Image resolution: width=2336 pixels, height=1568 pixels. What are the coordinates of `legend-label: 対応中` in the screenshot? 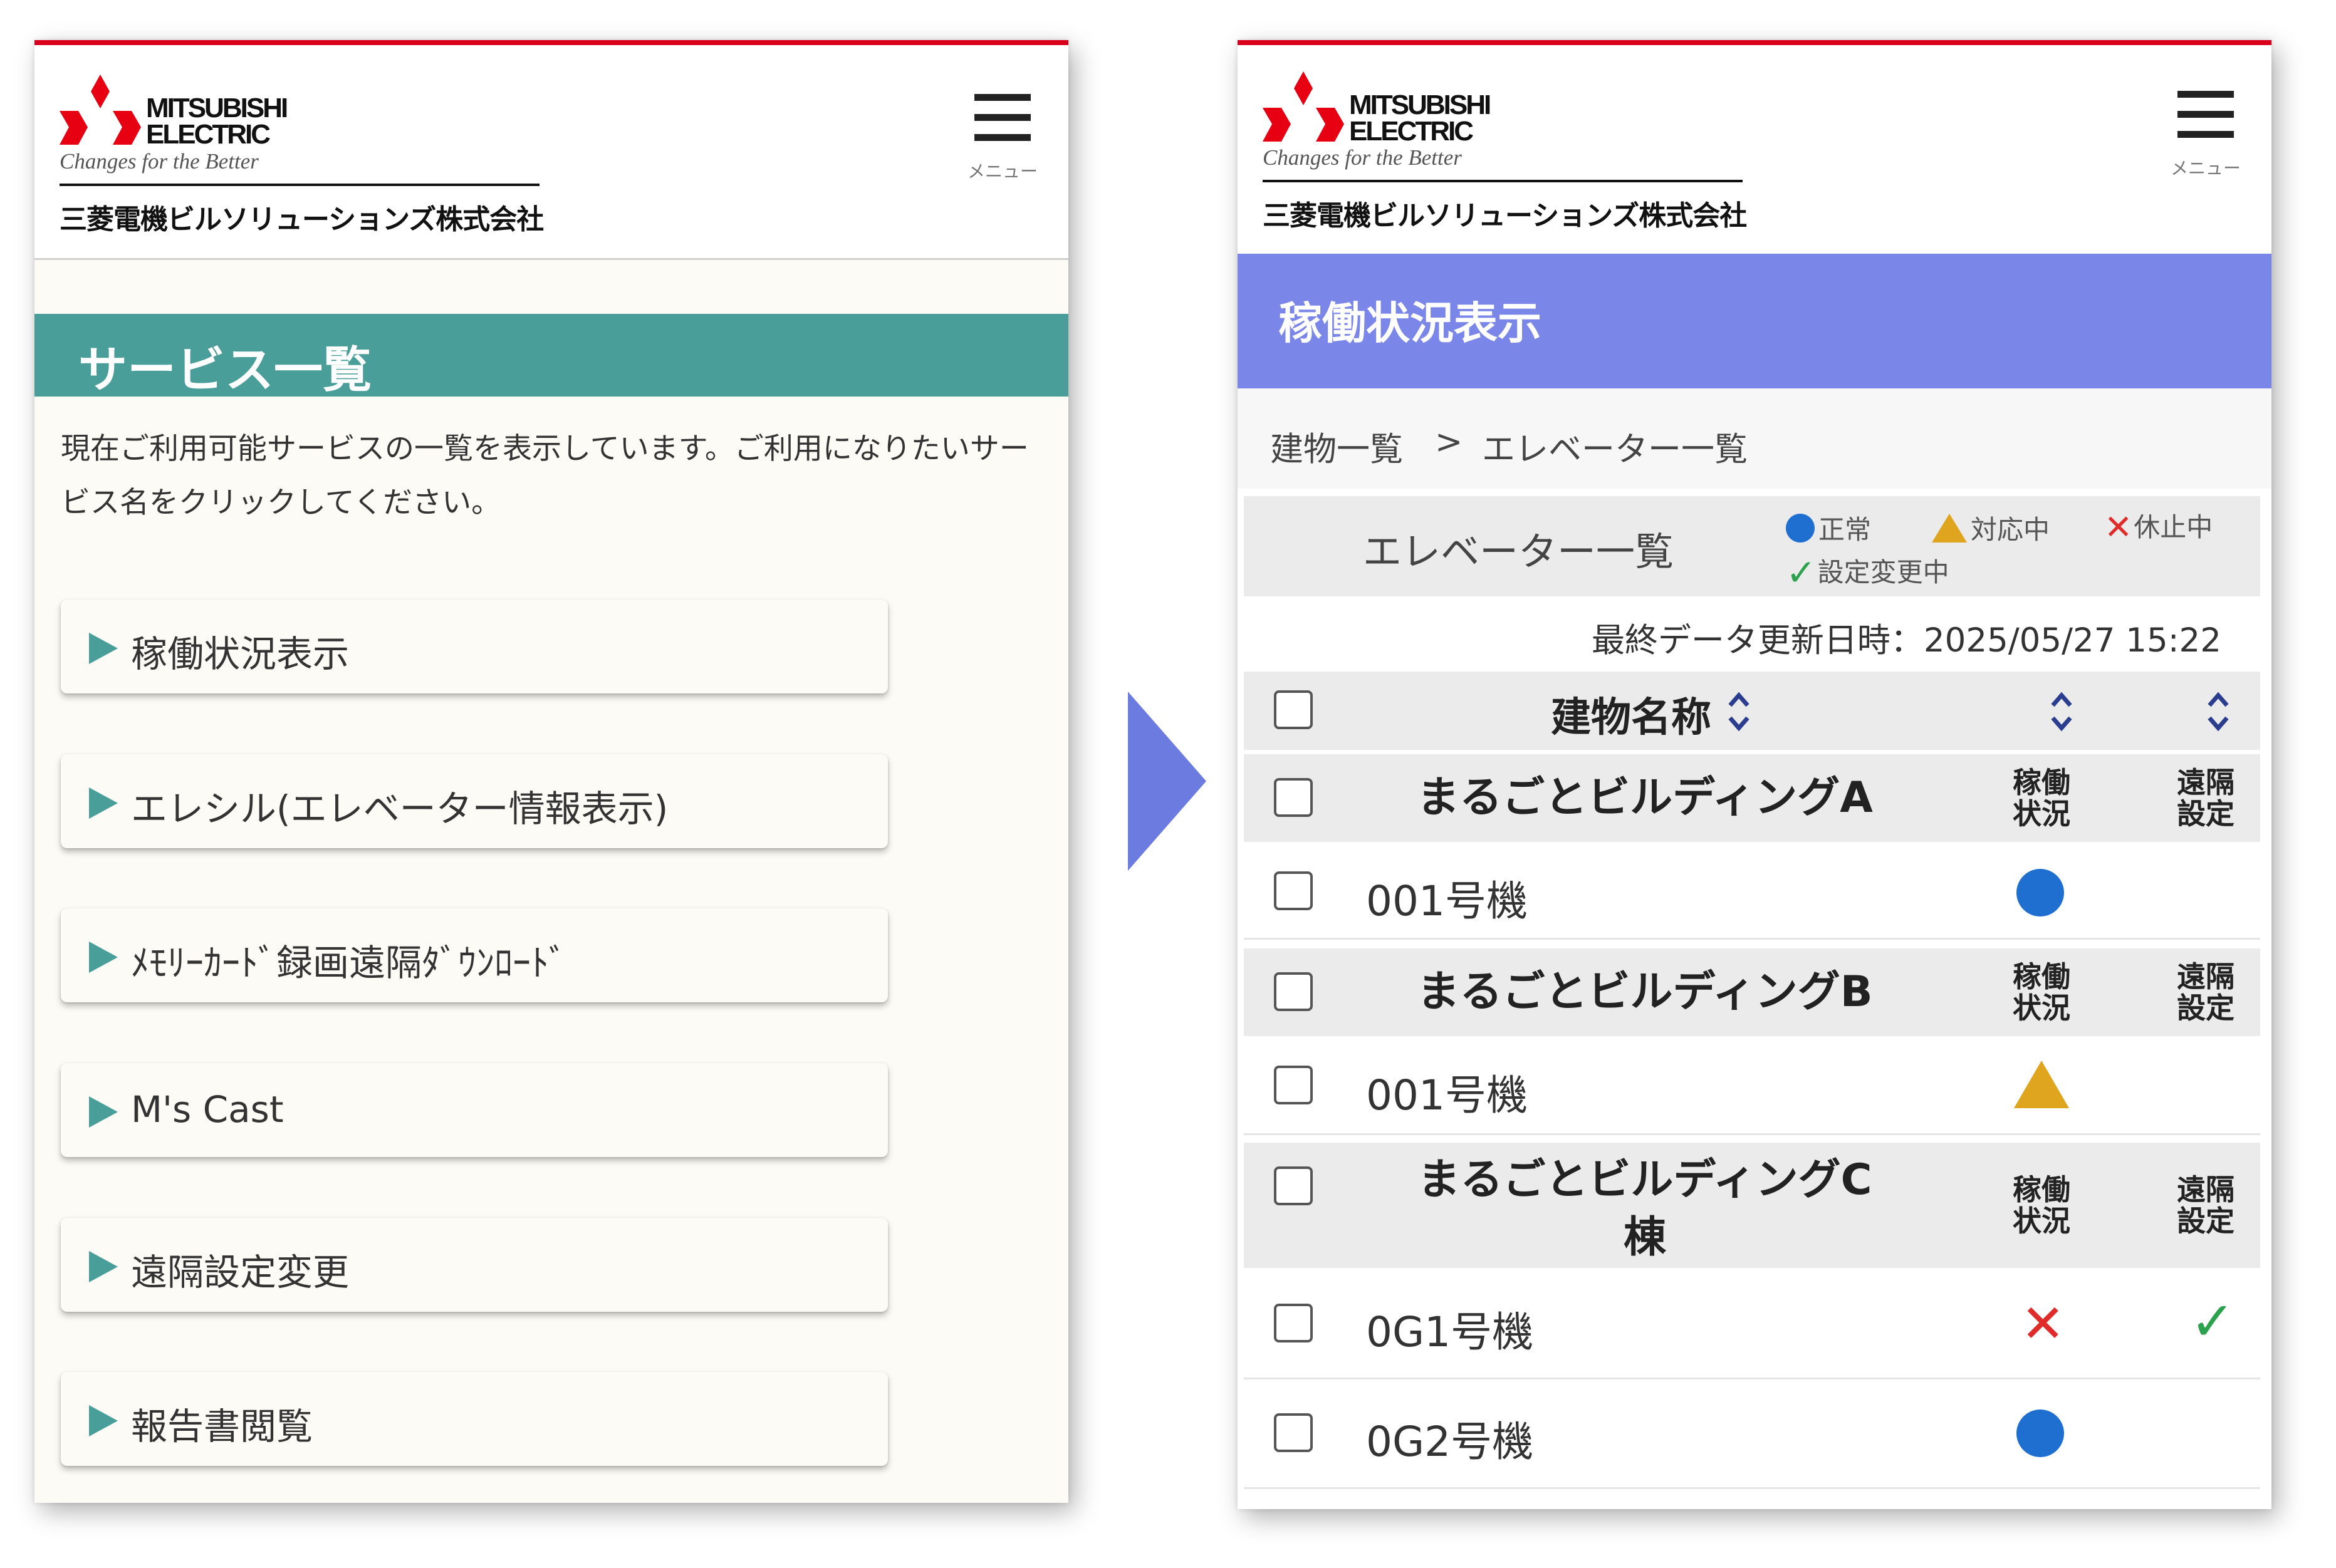 It's located at (2010, 530).